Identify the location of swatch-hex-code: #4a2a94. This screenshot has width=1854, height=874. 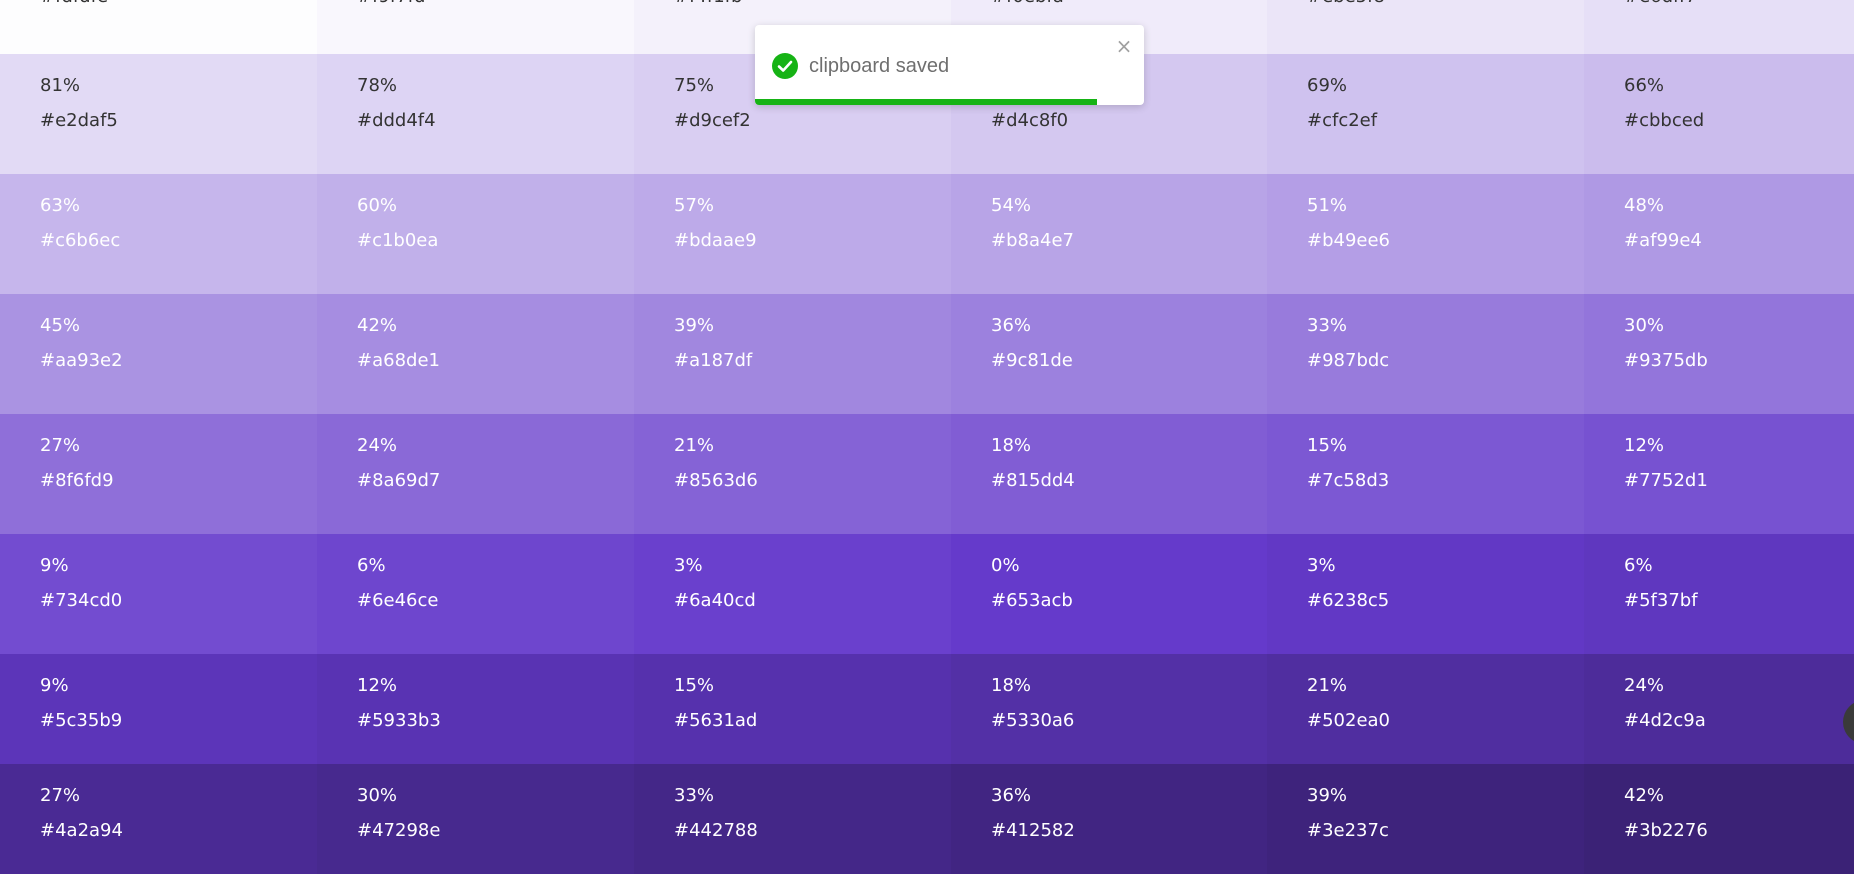
(81, 830).